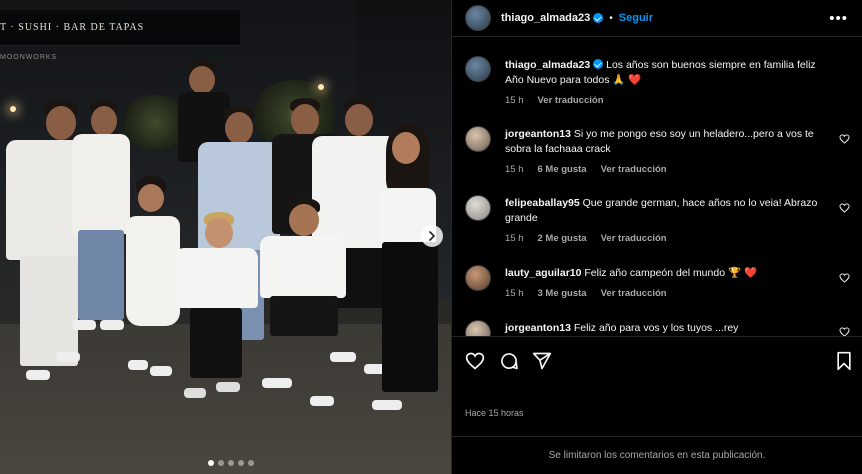 The width and height of the screenshot is (862, 474). I want to click on comment-username: lauty_aguilar10, so click(543, 273).